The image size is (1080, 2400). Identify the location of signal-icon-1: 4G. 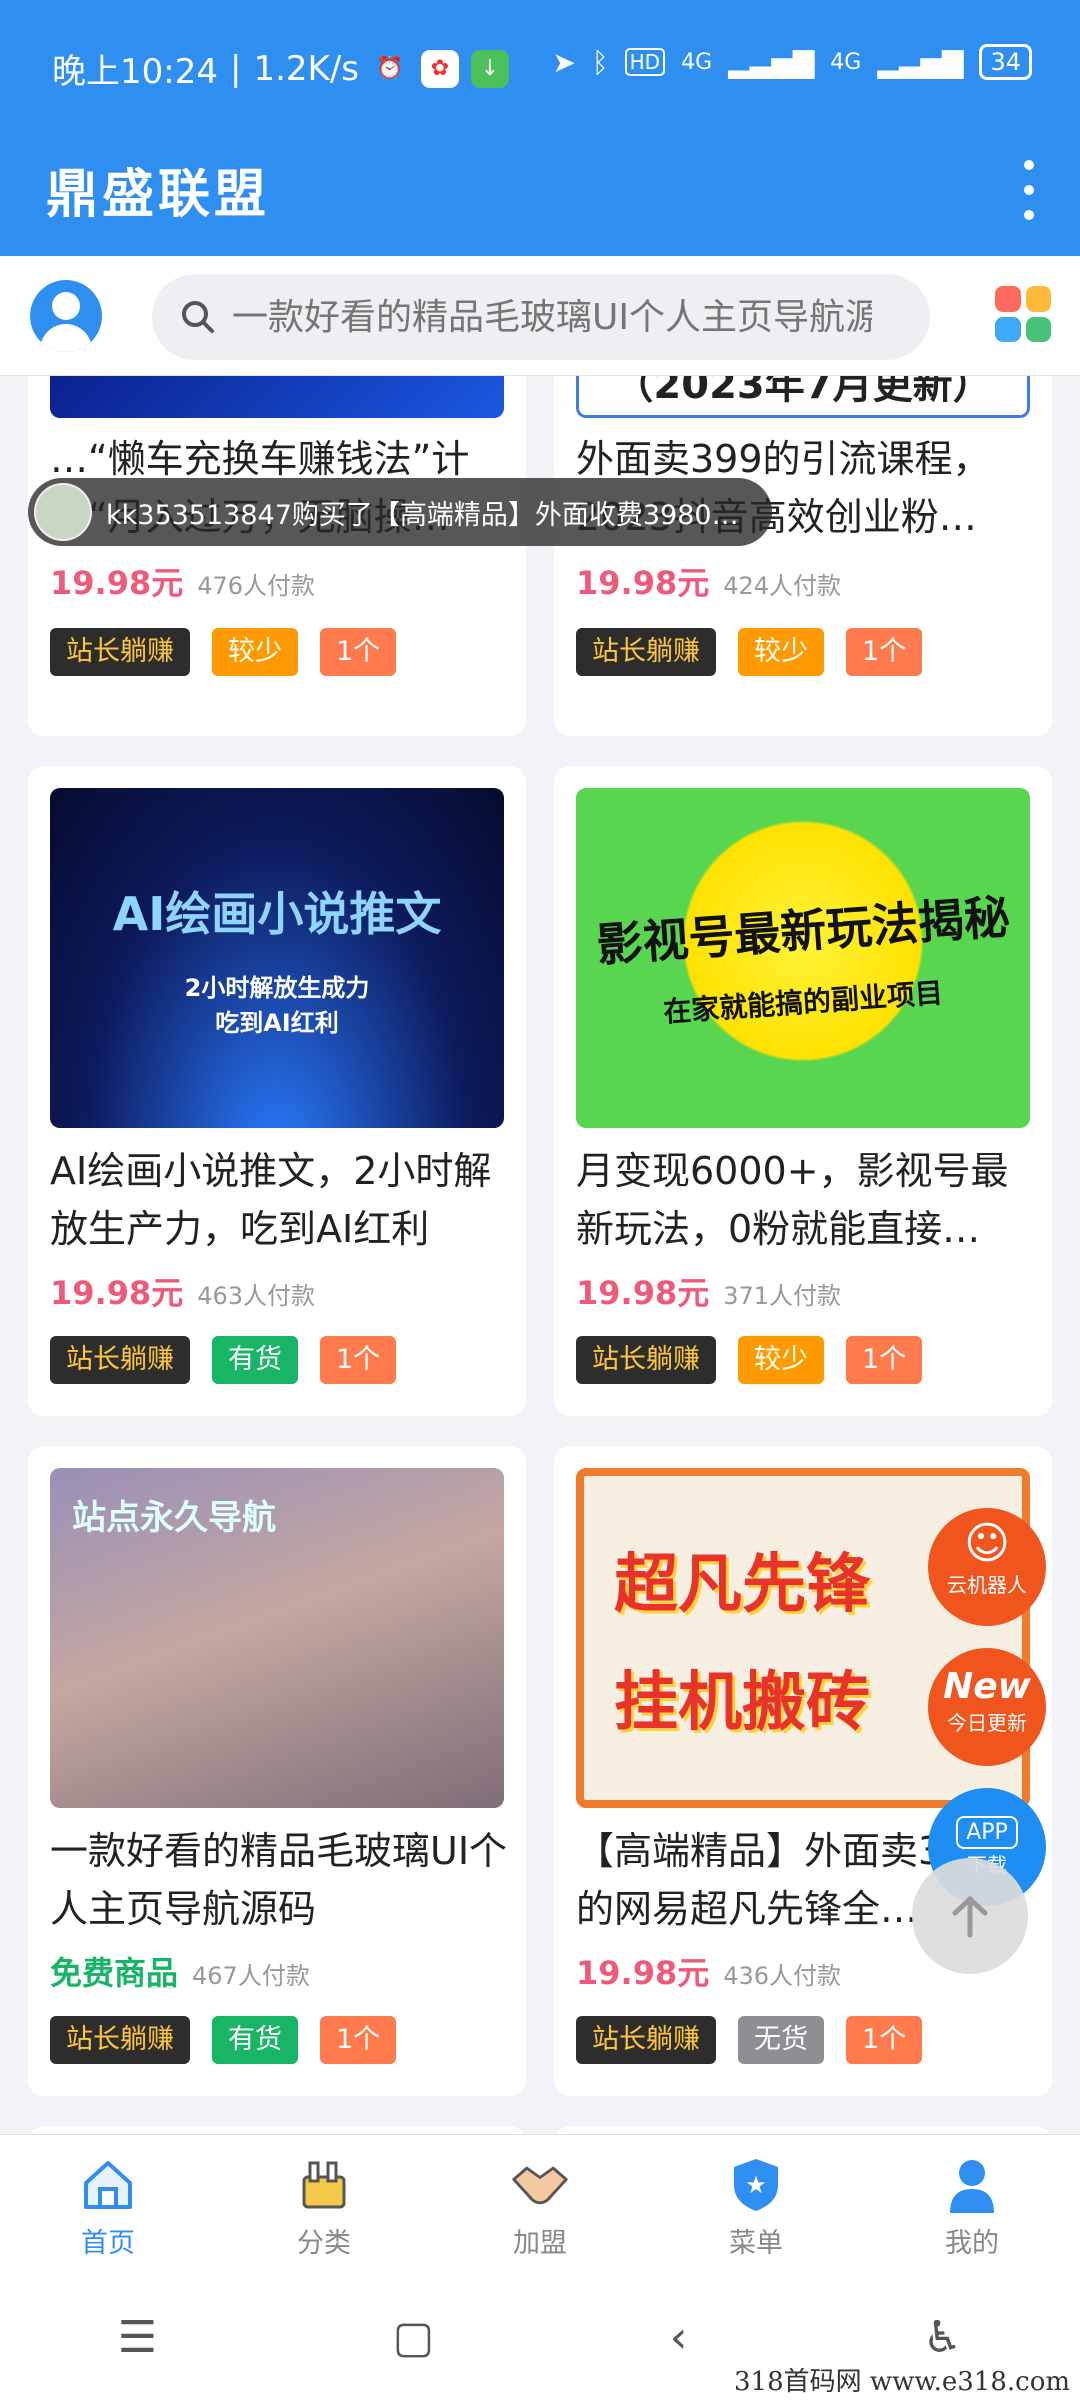
(697, 62).